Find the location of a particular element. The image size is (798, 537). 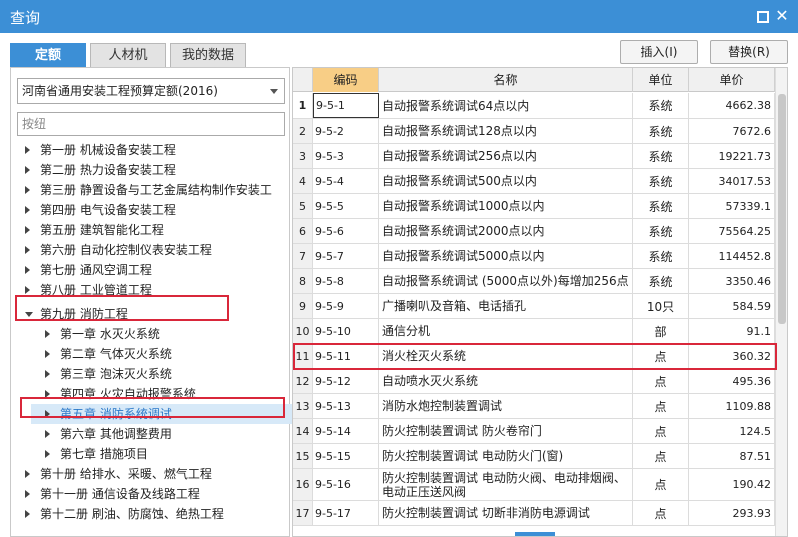

table-row: 6 9-5-6 自动报警系统调试2000点以内 系统 75564.25 is located at coordinates (534, 231).